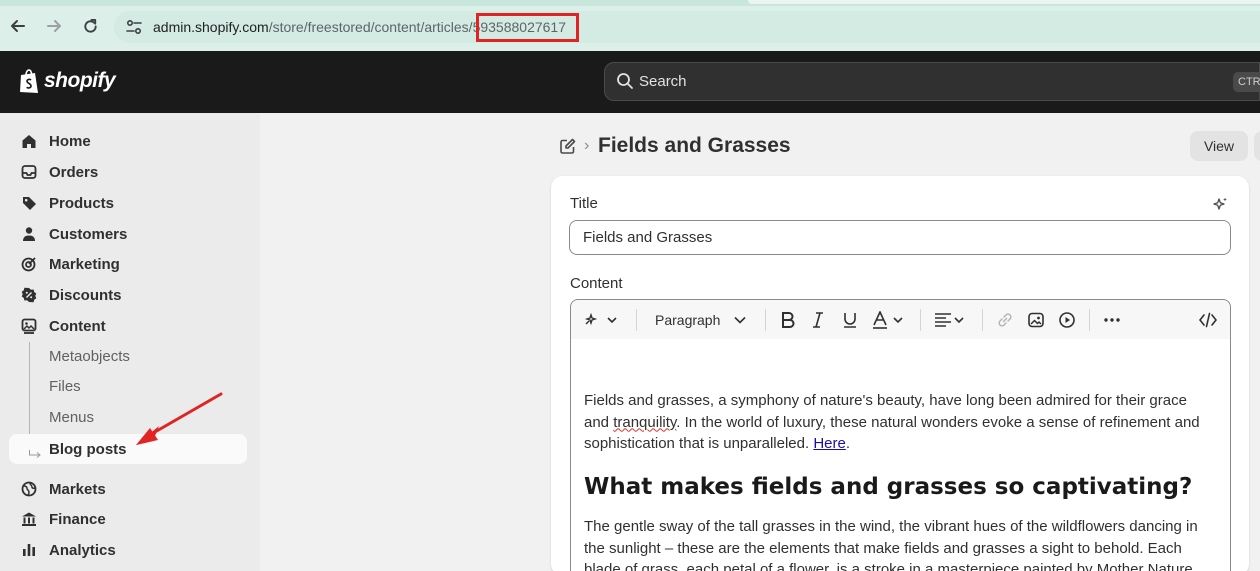 This screenshot has width=1260, height=571. Describe the element at coordinates (818, 320) in the screenshot. I see `italic-icon` at that location.